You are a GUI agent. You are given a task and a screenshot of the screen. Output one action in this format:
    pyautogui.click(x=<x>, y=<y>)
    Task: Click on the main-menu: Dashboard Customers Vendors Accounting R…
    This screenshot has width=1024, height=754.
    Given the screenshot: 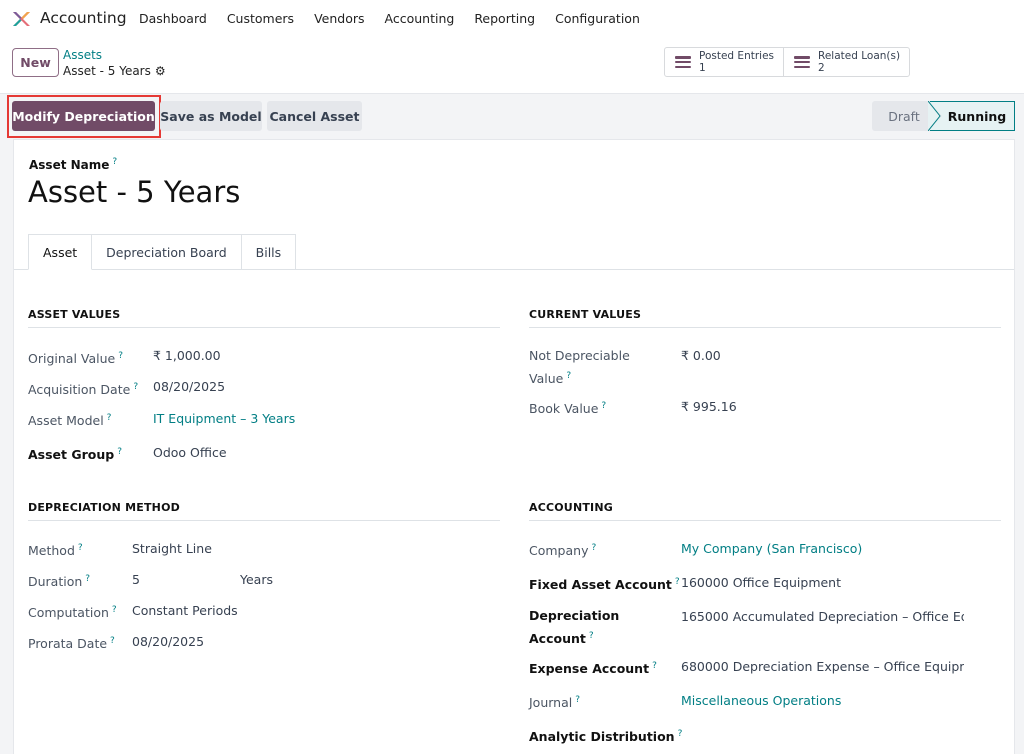 What is the action you would take?
    pyautogui.click(x=399, y=18)
    